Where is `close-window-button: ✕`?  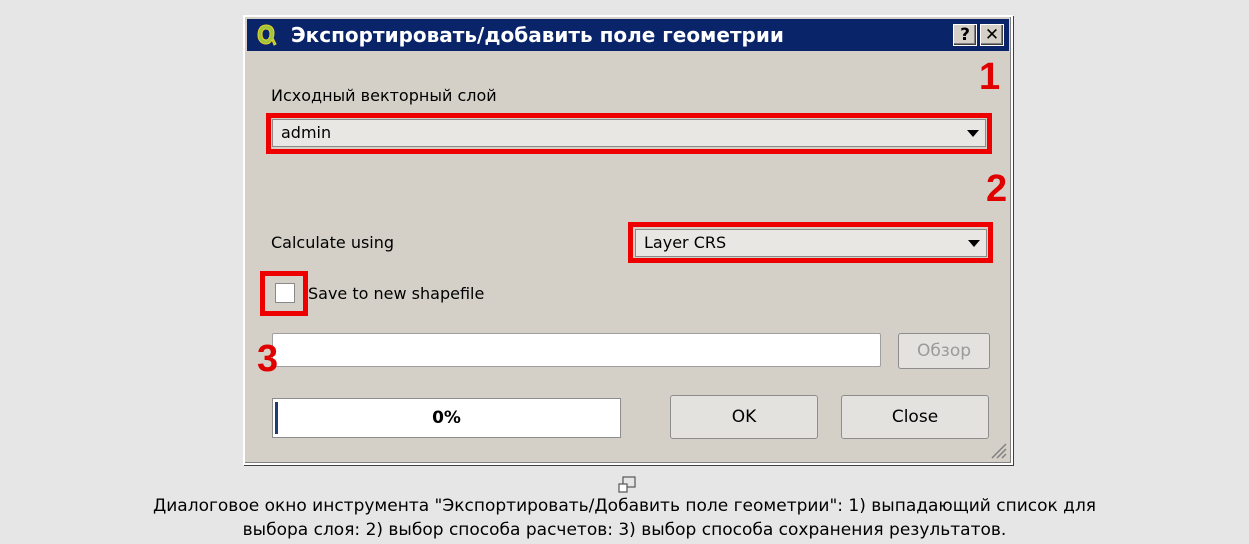 close-window-button: ✕ is located at coordinates (992, 35).